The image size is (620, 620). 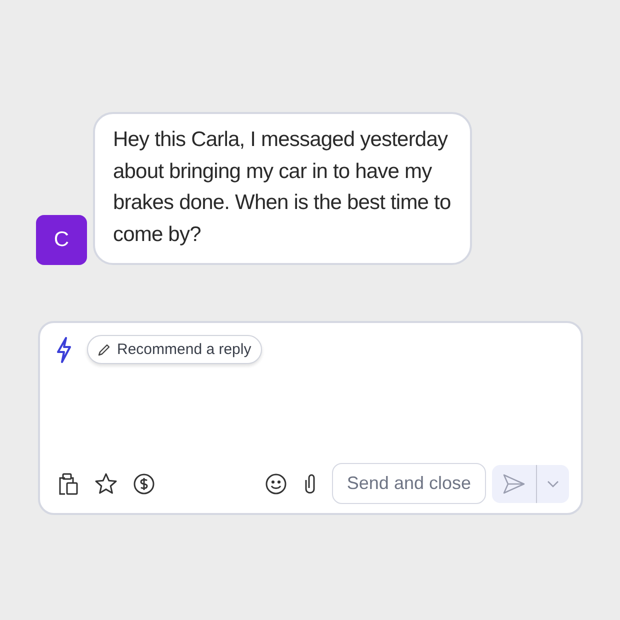 I want to click on avatar: C, so click(x=61, y=240).